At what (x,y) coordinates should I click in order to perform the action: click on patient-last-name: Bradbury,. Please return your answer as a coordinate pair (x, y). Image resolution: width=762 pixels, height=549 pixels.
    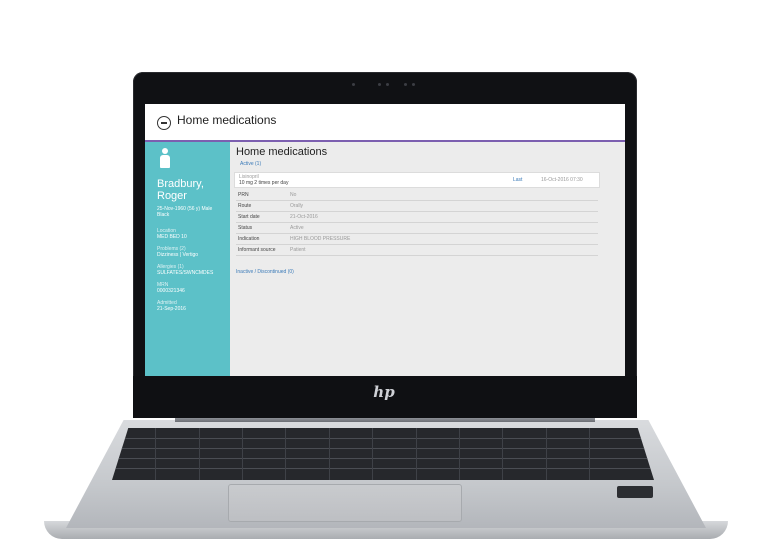
    Looking at the image, I should click on (180, 184).